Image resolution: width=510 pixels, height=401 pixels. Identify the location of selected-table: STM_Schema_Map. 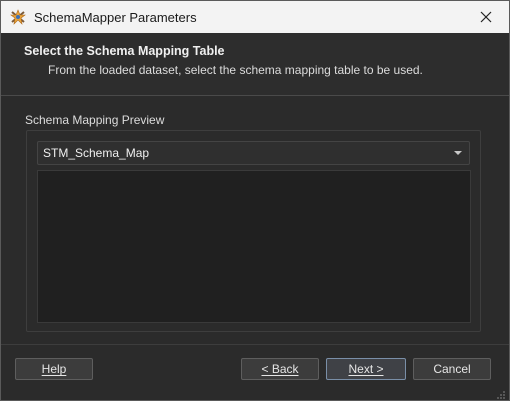
(96, 153).